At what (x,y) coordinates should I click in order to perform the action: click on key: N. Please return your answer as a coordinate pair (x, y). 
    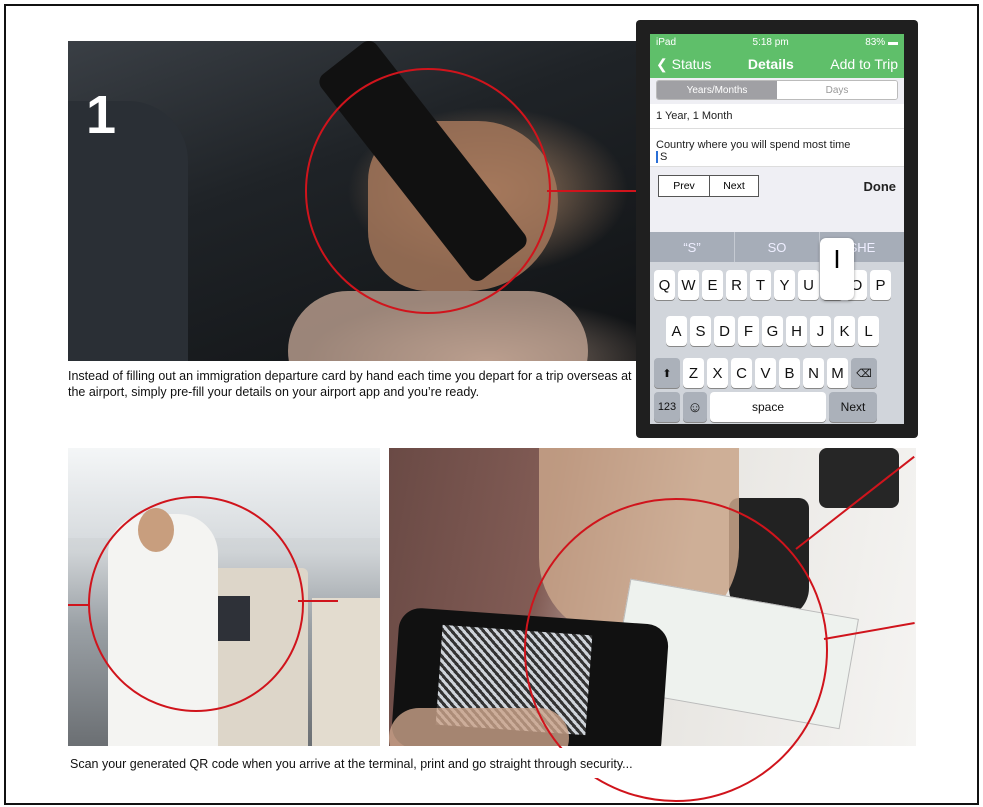
    Looking at the image, I should click on (813, 373).